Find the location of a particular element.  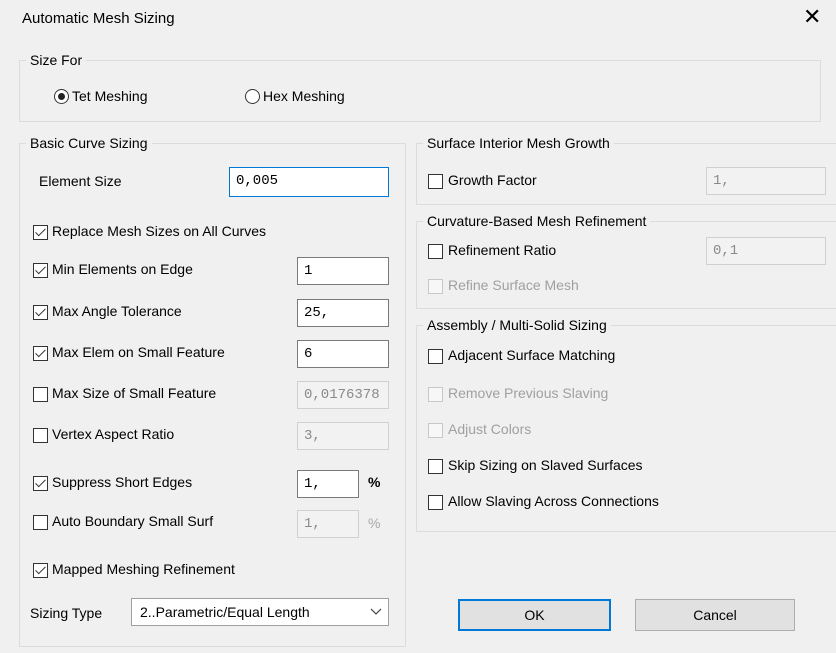

max-elem-small-feature-input: 6 is located at coordinates (343, 354).